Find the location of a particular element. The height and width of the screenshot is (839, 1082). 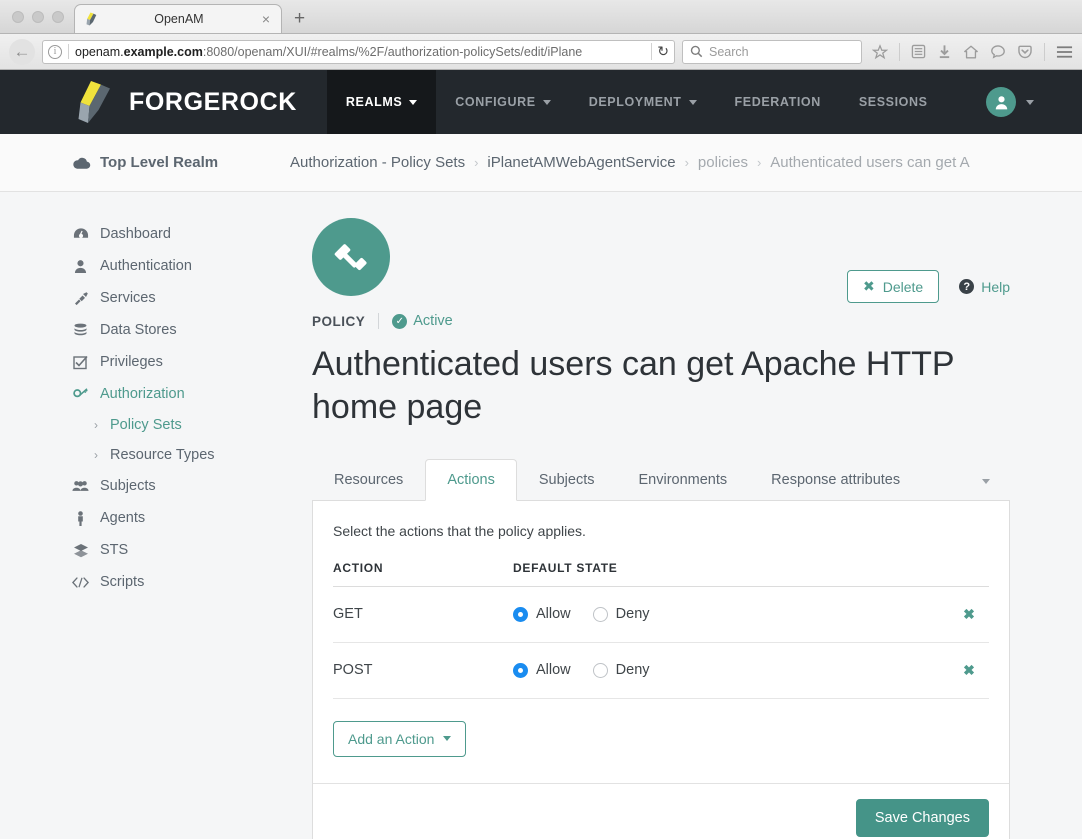

reload-icon: ↻ is located at coordinates (660, 51).